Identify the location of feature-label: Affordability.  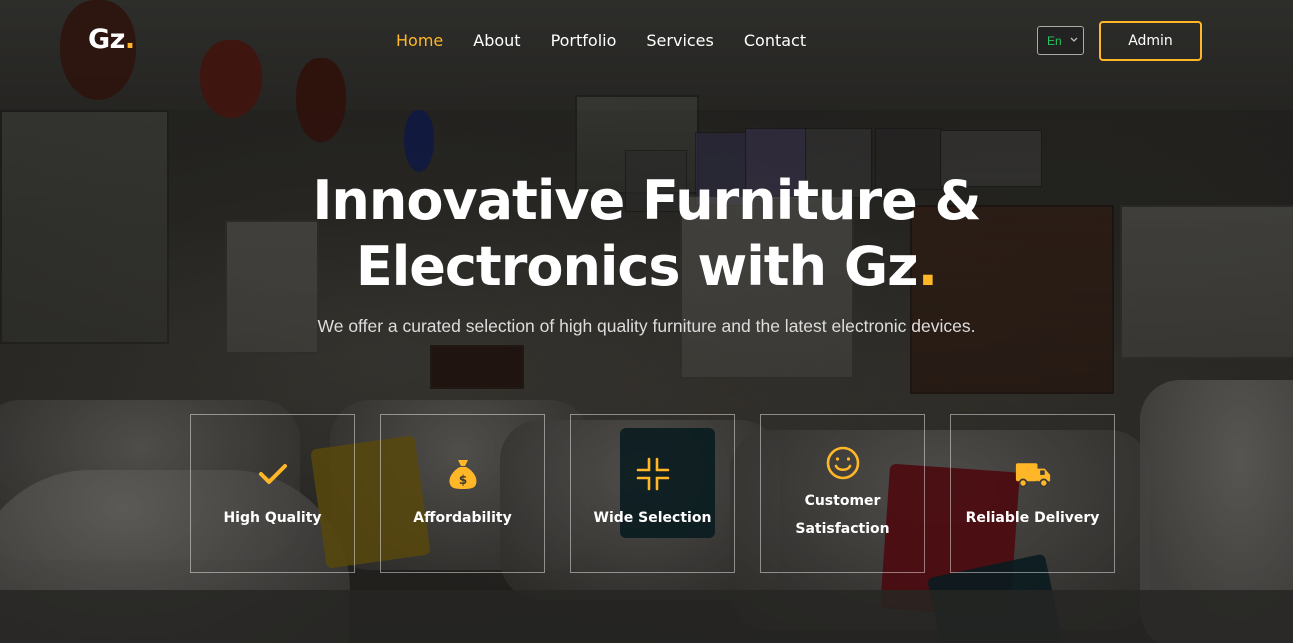
(462, 517).